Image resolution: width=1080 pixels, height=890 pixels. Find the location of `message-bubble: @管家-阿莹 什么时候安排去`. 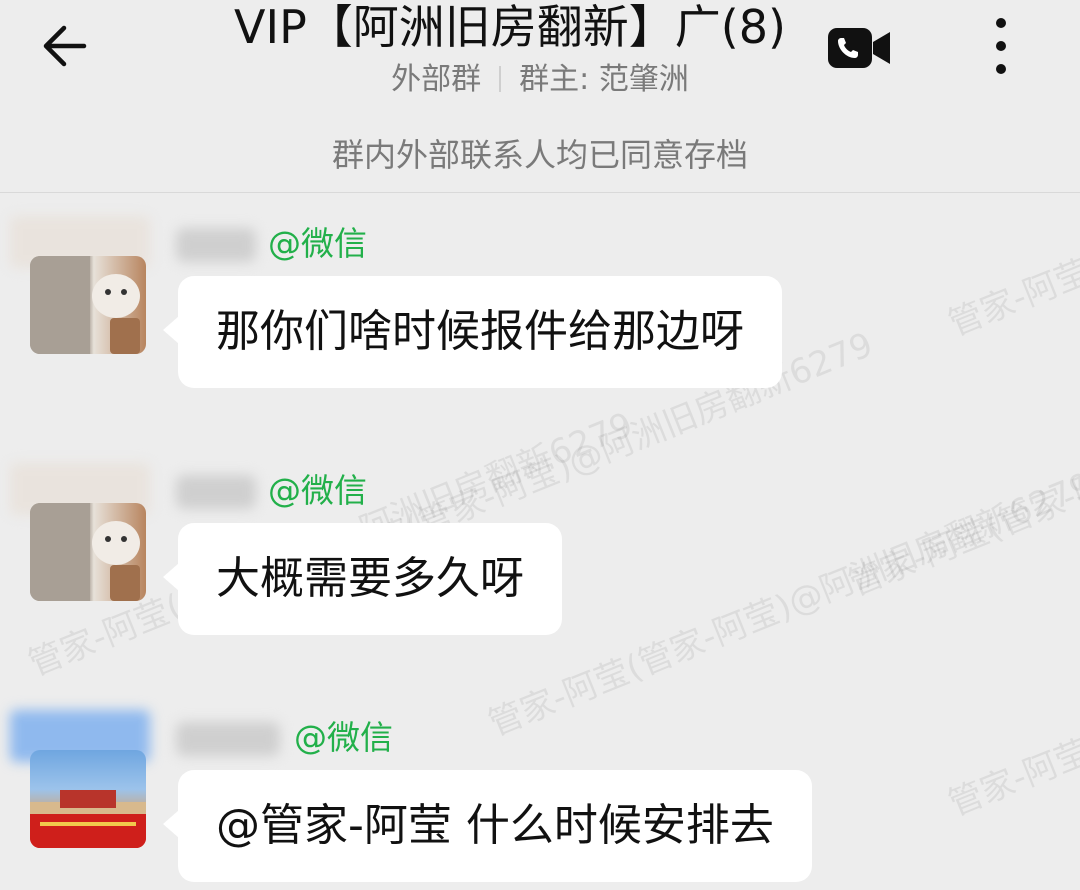

message-bubble: @管家-阿莹 什么时候安排去 is located at coordinates (487, 826).